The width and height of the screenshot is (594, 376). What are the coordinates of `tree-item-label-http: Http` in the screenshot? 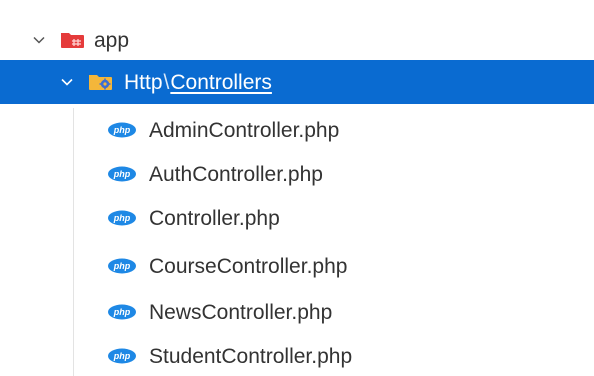 It's located at (143, 82).